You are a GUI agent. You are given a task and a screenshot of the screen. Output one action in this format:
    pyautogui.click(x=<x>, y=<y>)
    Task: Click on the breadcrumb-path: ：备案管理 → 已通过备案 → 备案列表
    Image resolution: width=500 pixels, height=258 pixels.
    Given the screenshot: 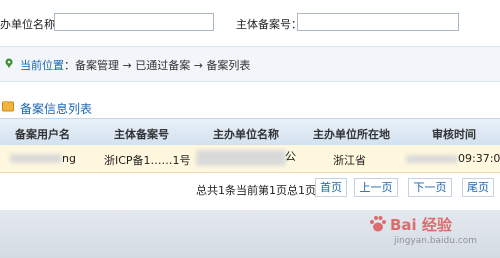 What is the action you would take?
    pyautogui.click(x=157, y=65)
    